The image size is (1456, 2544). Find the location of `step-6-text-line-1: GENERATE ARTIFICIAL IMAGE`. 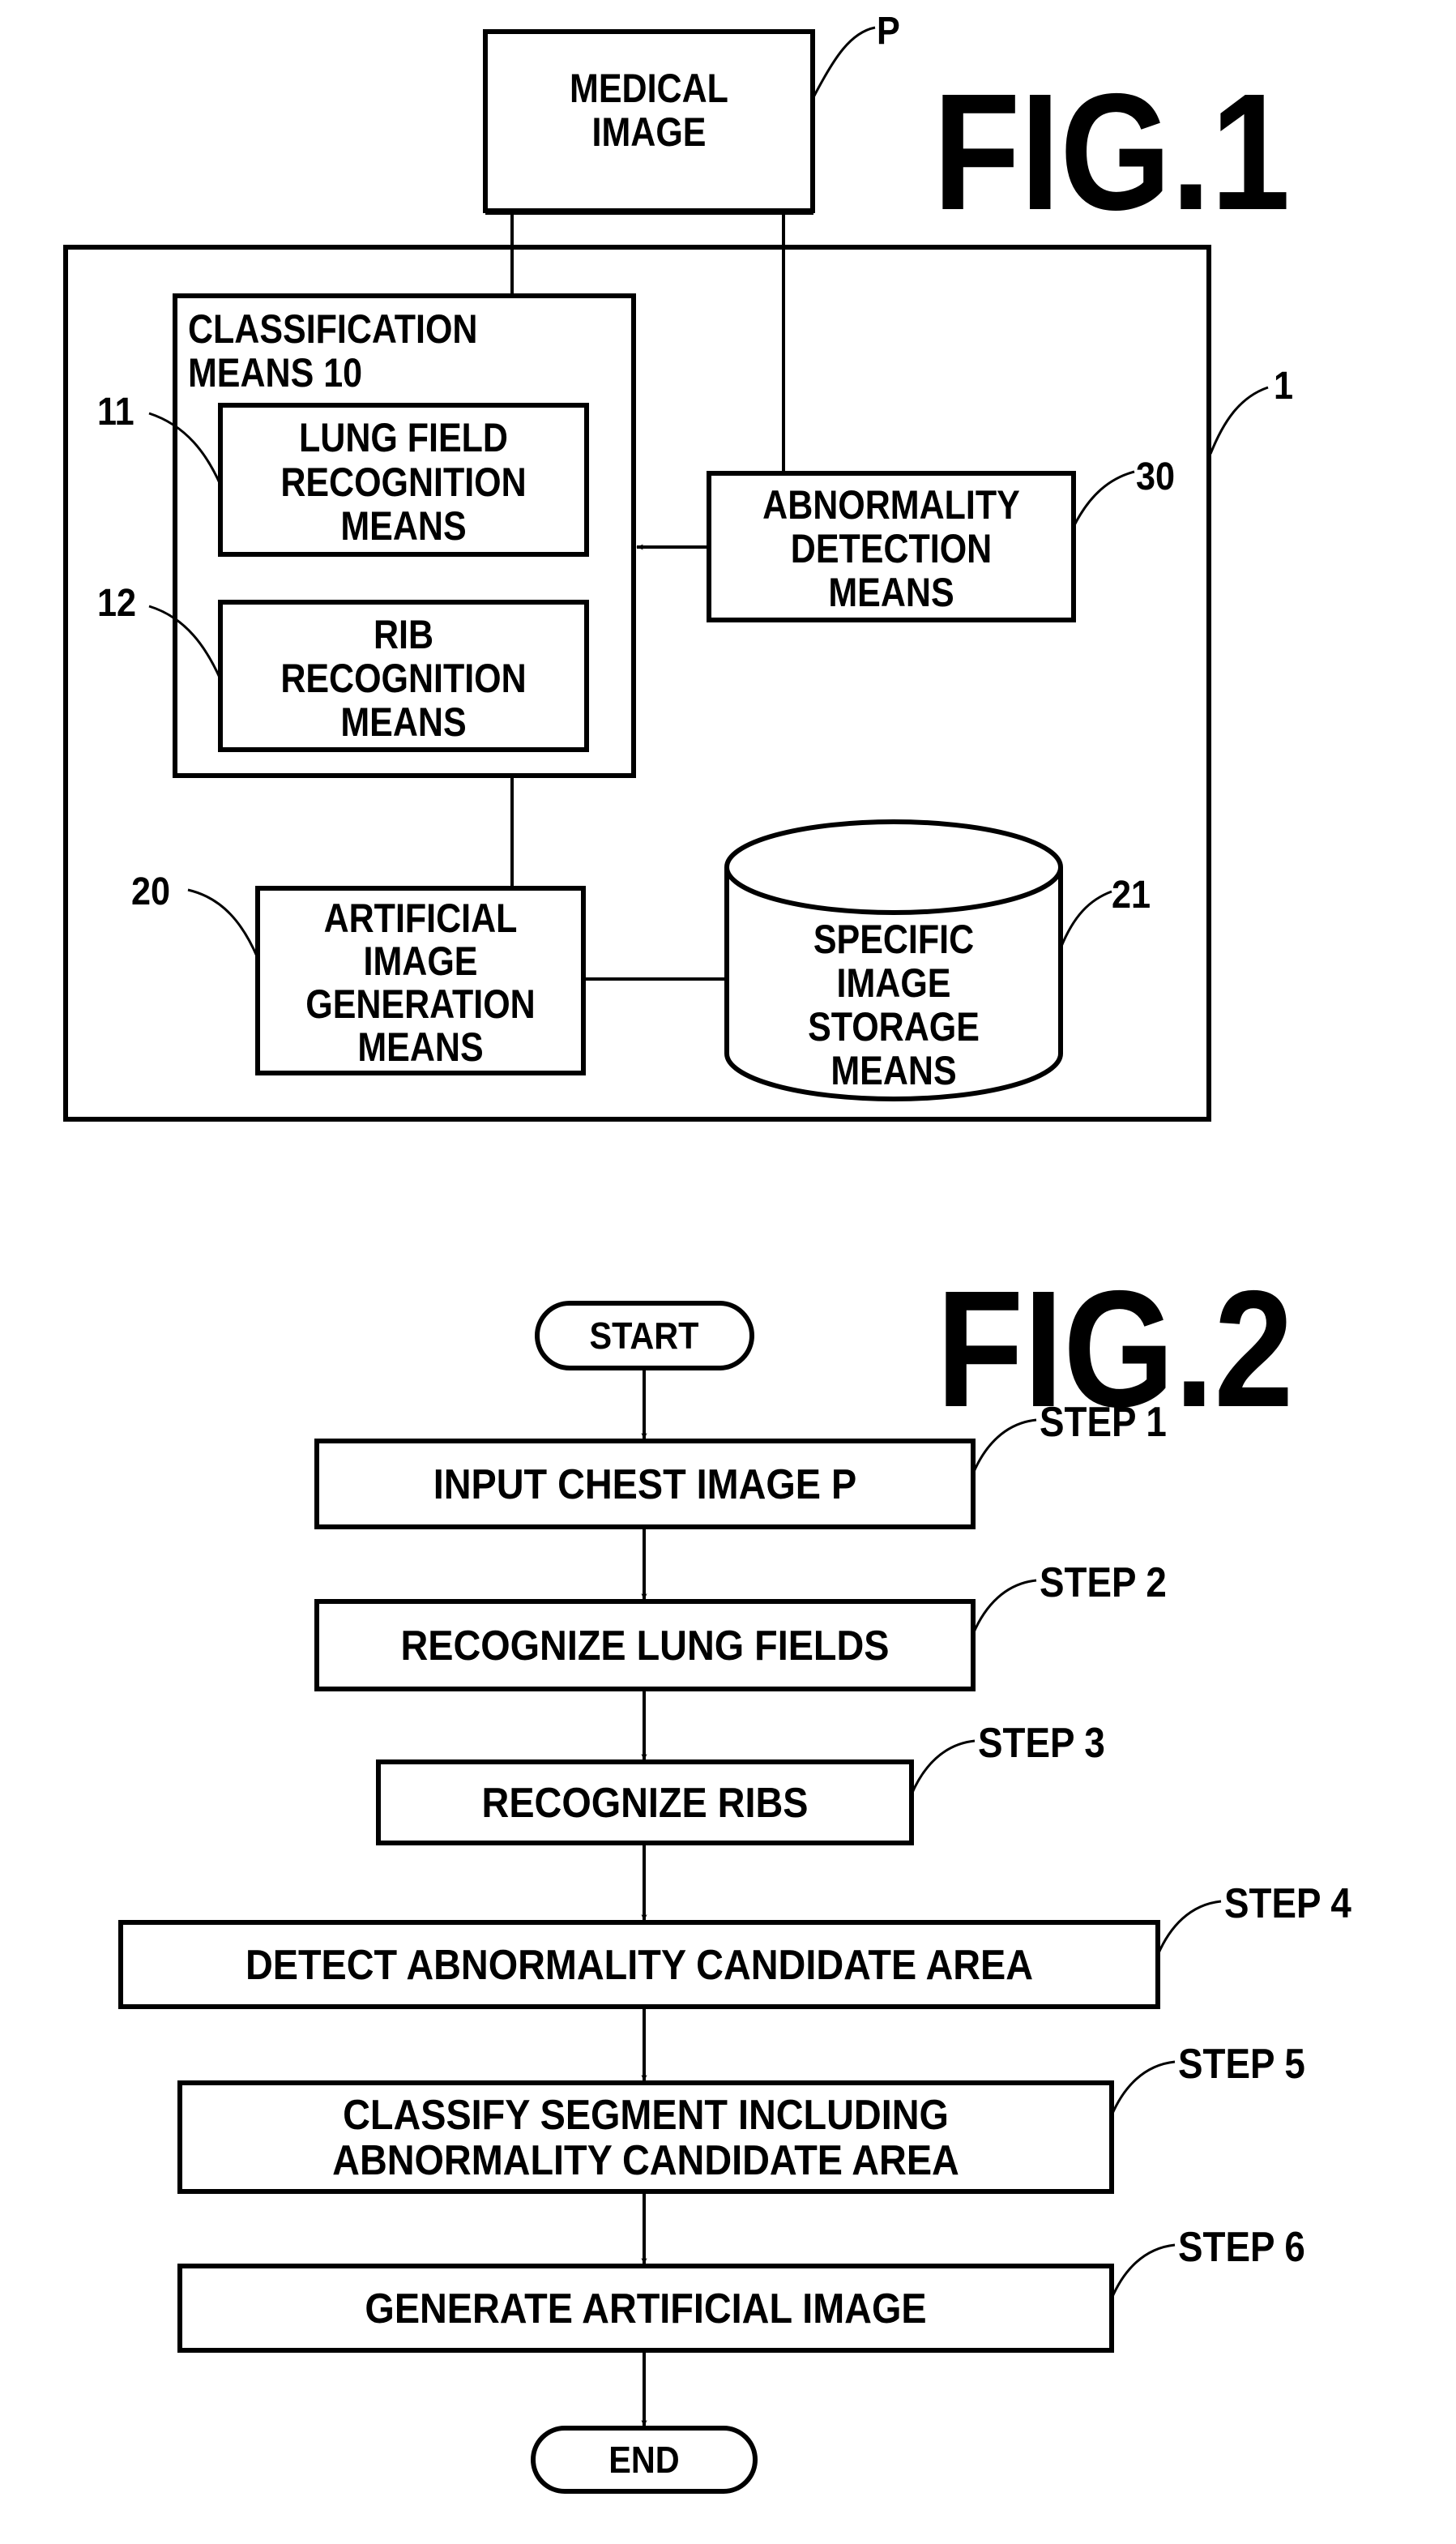

step-6-text-line-1: GENERATE ARTIFICIAL IMAGE is located at coordinates (646, 2308).